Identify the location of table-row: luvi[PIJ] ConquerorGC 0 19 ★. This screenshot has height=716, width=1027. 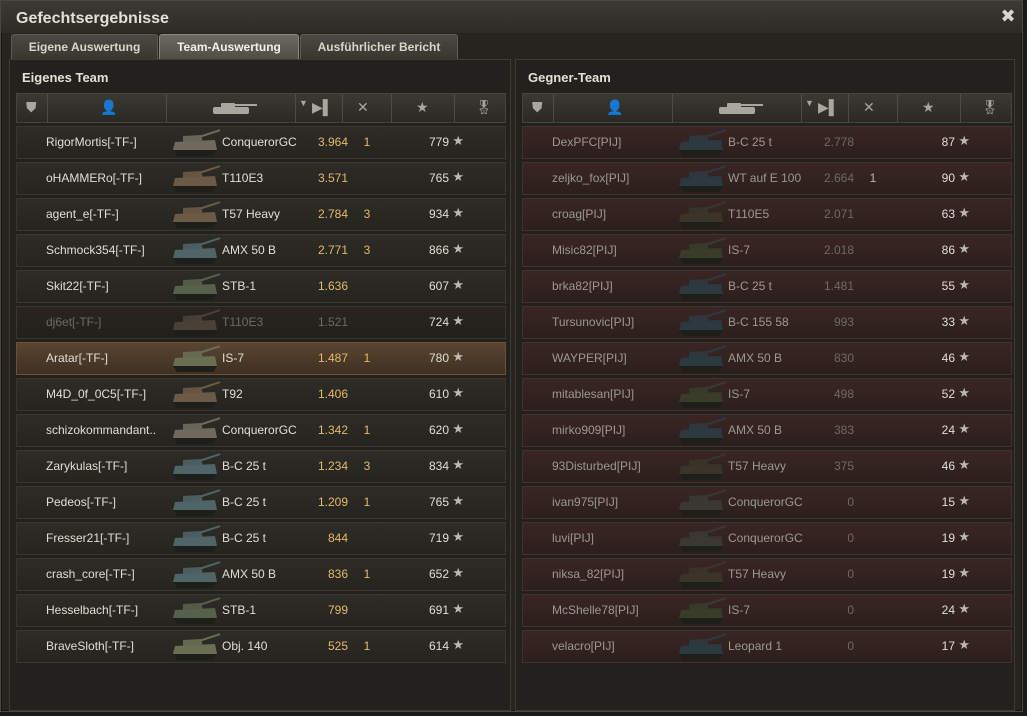
(767, 538).